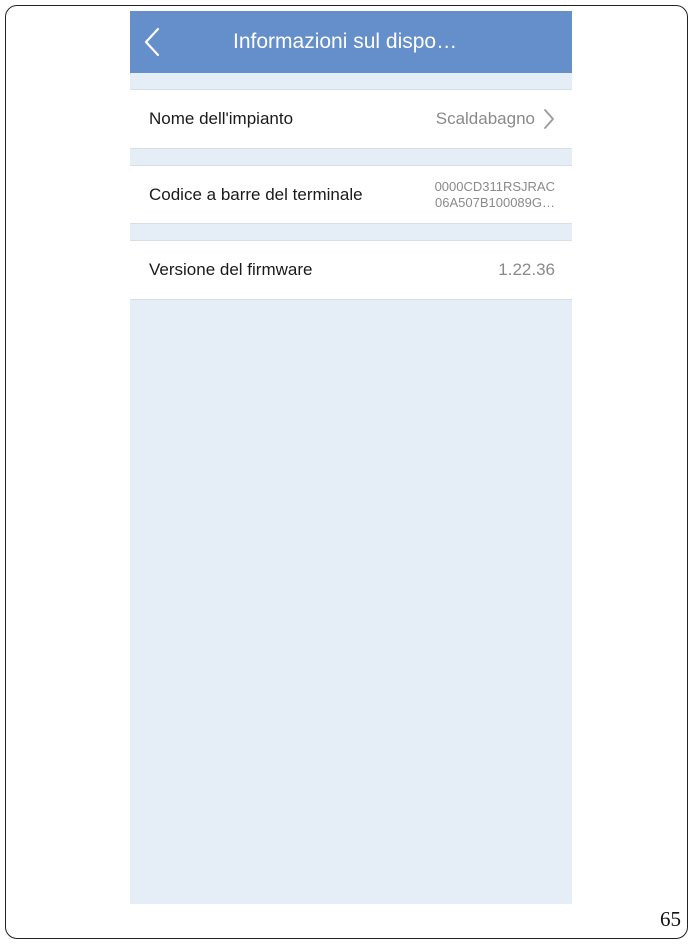 The image size is (695, 944). I want to click on row-firmware-version: Versione del firmware 1.22.36, so click(351, 270).